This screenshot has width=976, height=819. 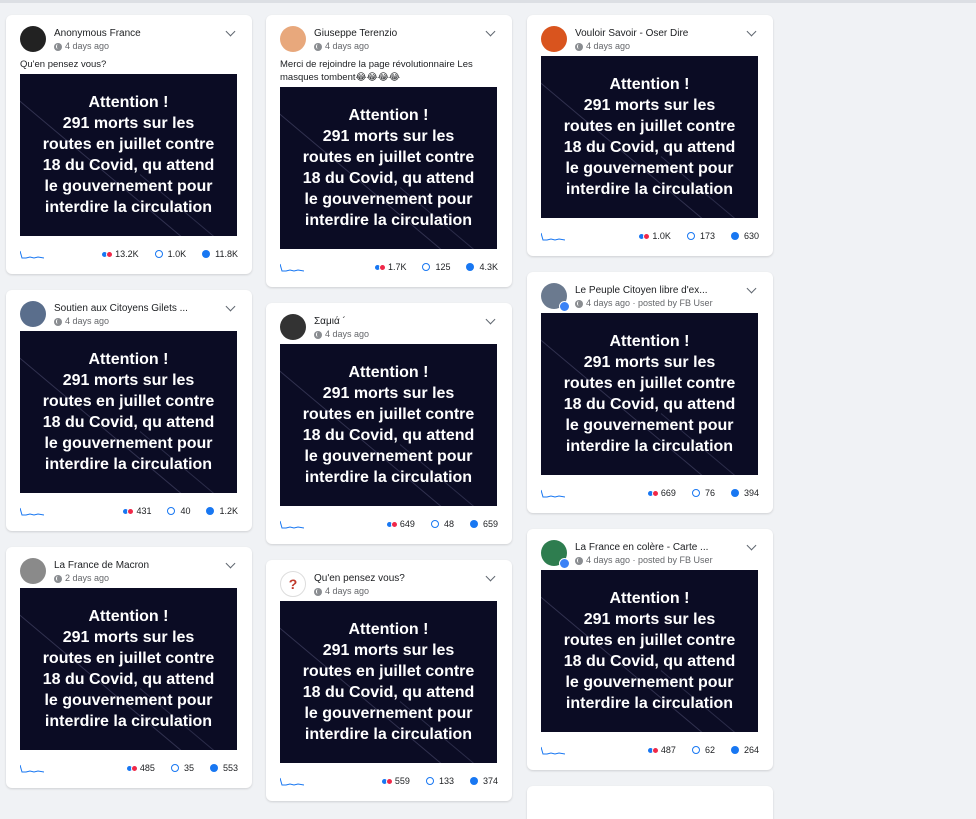 What do you see at coordinates (222, 511) in the screenshot?
I see `shares-stat: 1.2K` at bounding box center [222, 511].